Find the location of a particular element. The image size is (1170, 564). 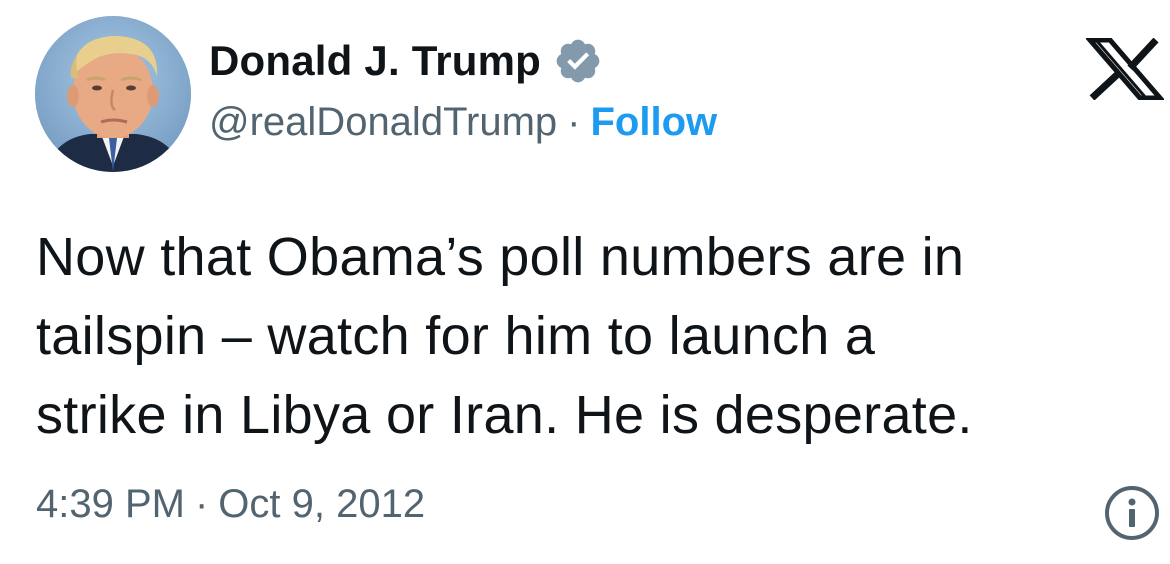

author-name-row: Donald J. Trump is located at coordinates (406, 61).